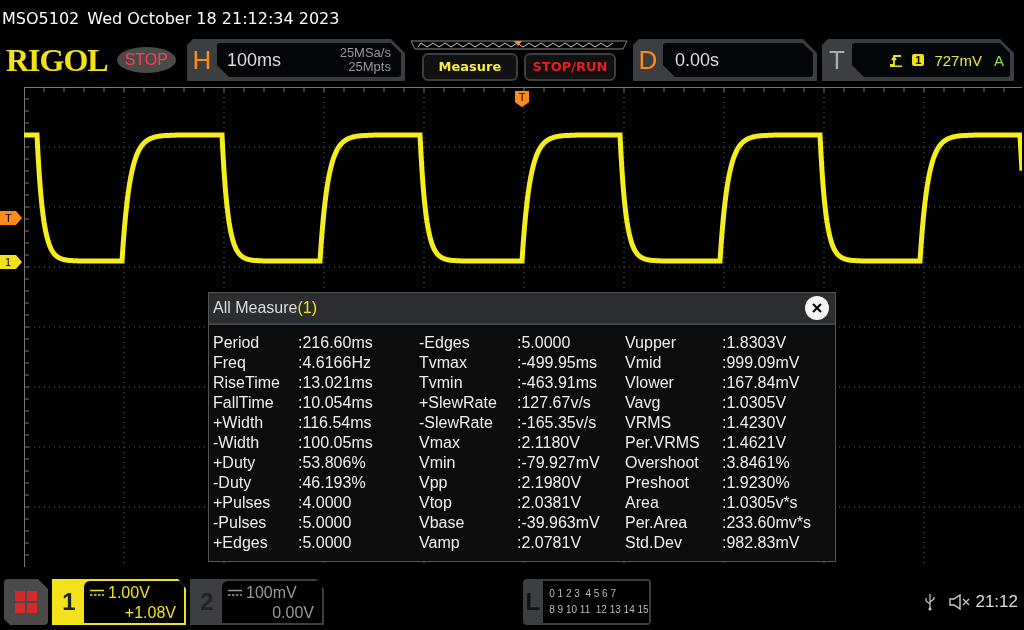 The width and height of the screenshot is (1024, 630). Describe the element at coordinates (445, 343) in the screenshot. I see `measurement-name: -Edges` at that location.